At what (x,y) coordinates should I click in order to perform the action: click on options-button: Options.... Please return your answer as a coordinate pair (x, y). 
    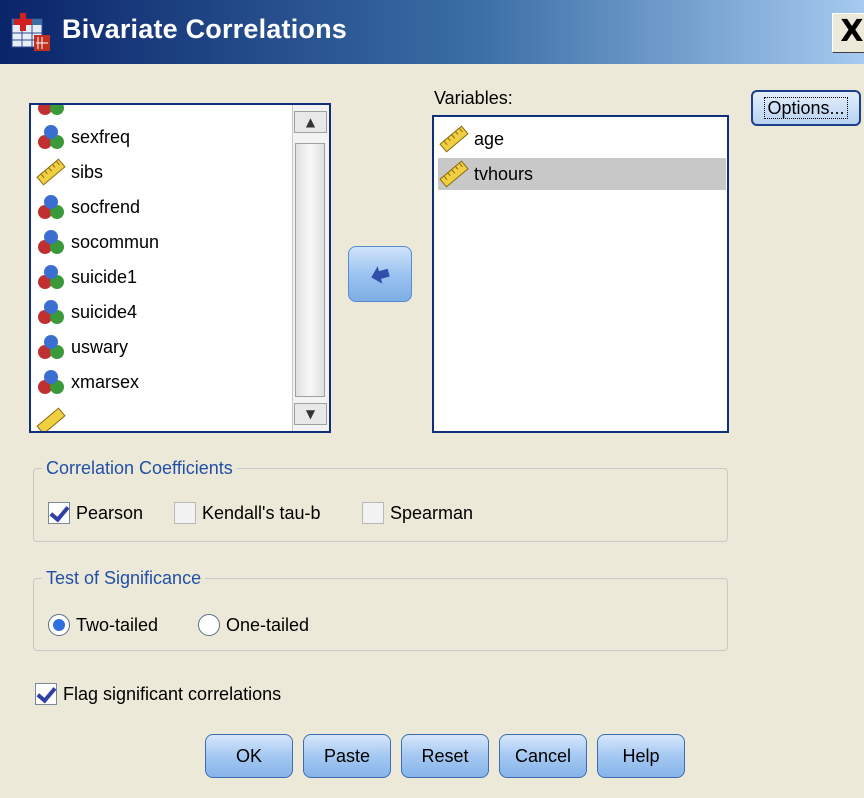
    Looking at the image, I should click on (806, 108).